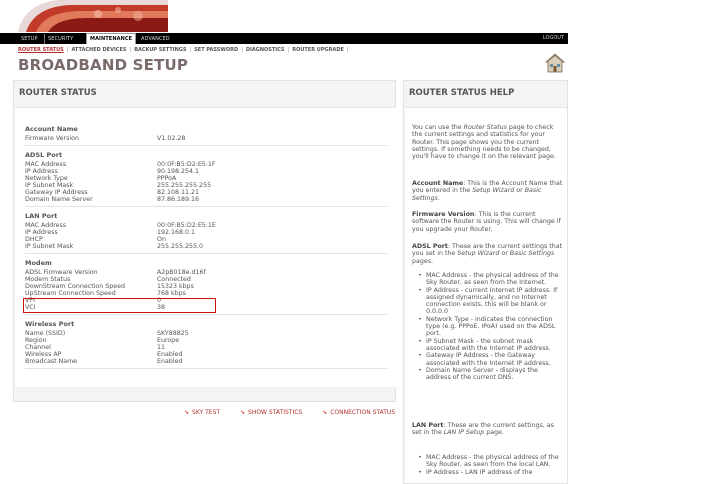 This screenshot has height=484, width=720. Describe the element at coordinates (44, 155) in the screenshot. I see `adsl-heading: ADSL Port` at that location.